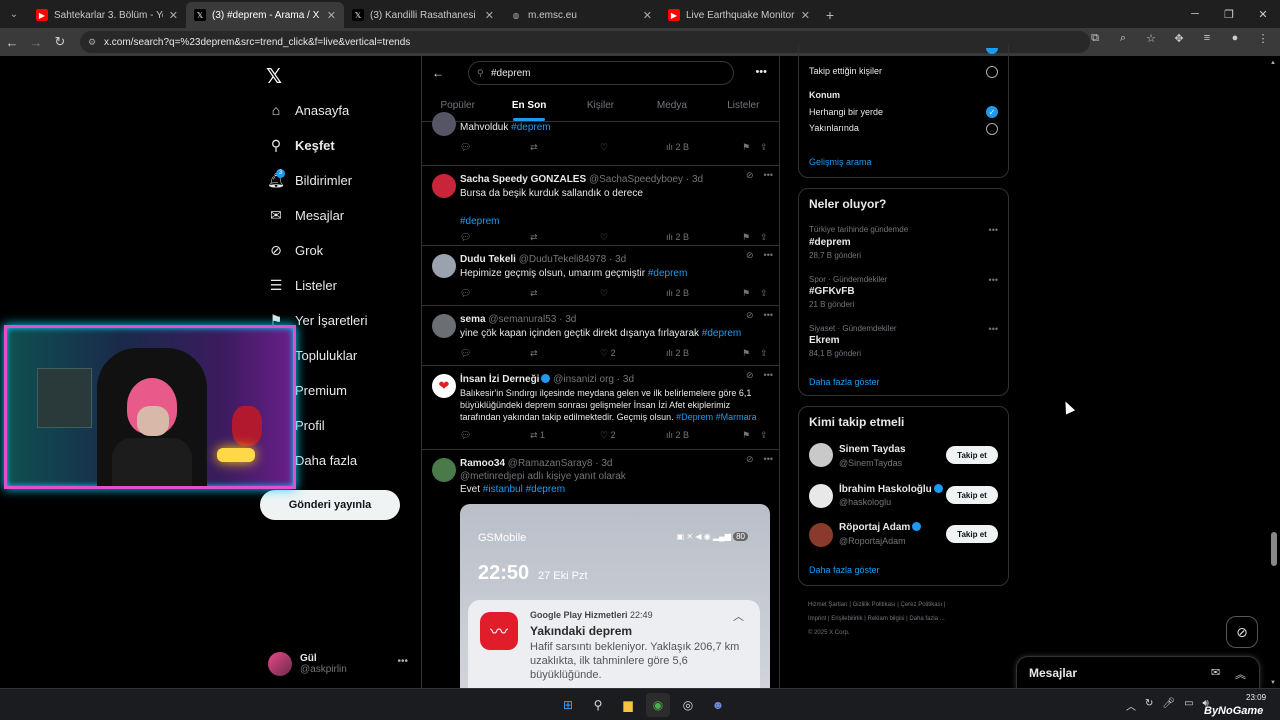 This screenshot has width=1280, height=720. I want to click on trend-item: #GFKvFB, so click(832, 291).